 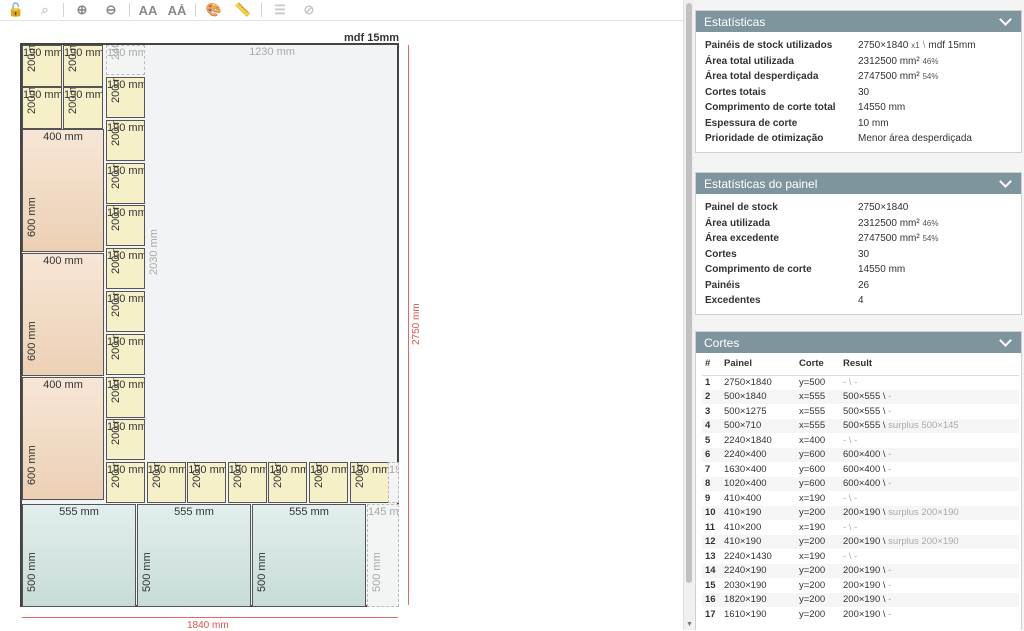 I want to click on no-labels-icon: ⊘, so click(x=309, y=10).